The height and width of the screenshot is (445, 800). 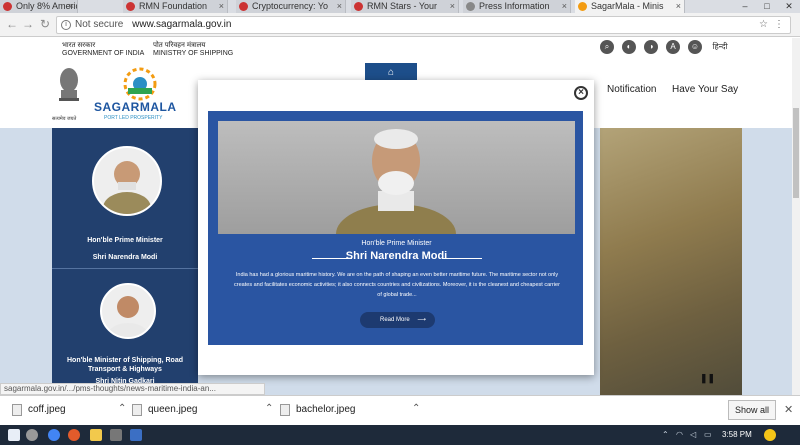 I want to click on show-all-button: Show all, so click(x=752, y=410).